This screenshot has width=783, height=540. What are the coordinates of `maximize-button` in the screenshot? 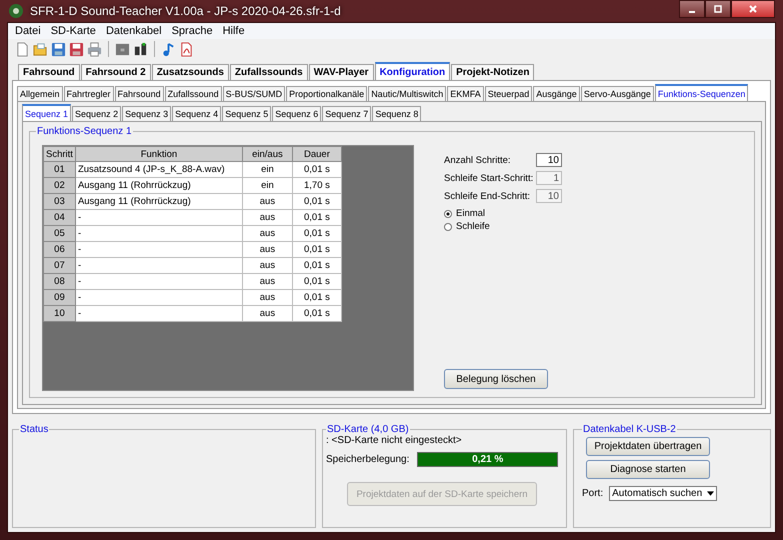 It's located at (718, 9).